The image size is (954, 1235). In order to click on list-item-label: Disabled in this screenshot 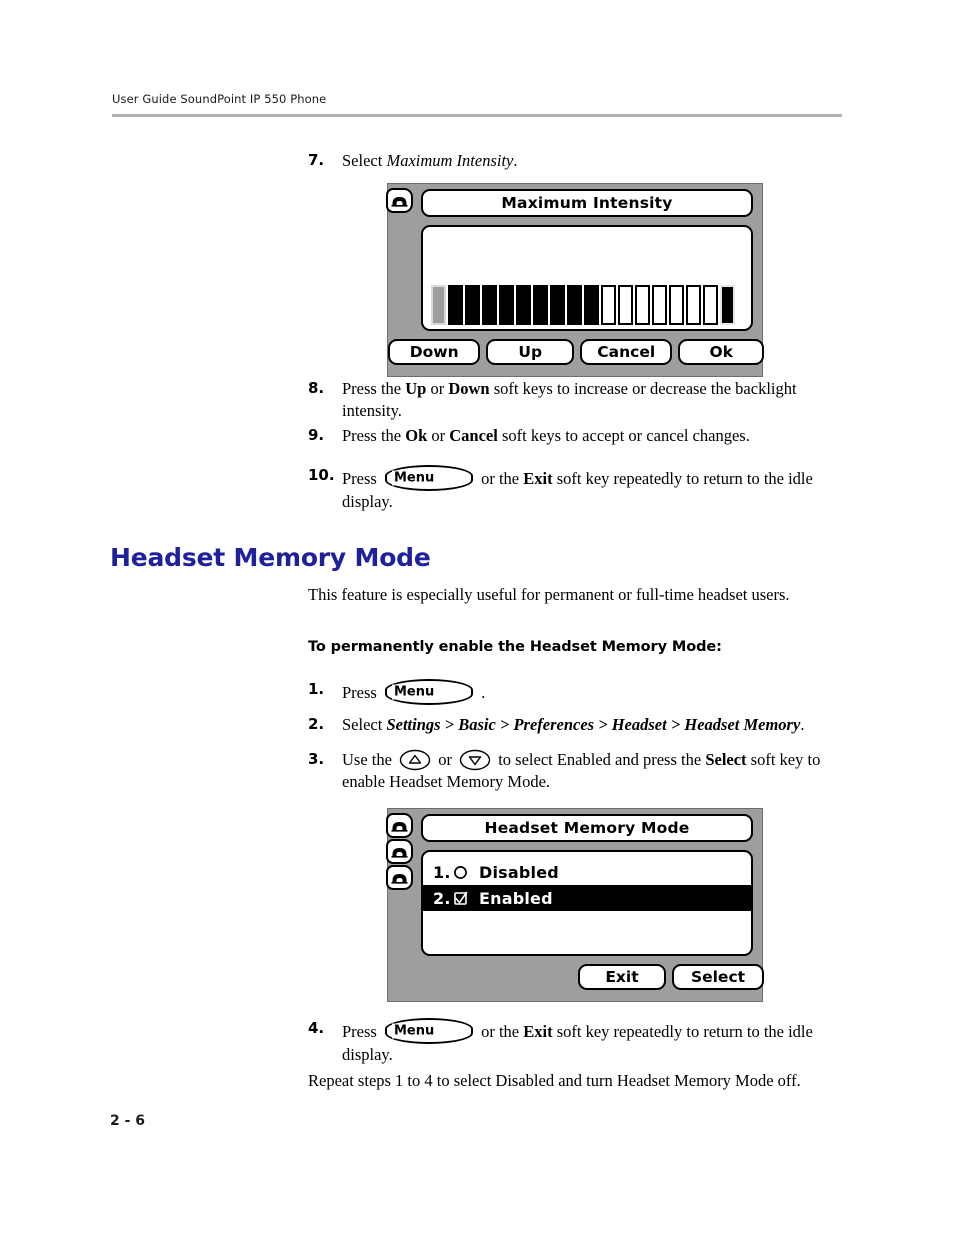, I will do `click(519, 872)`.